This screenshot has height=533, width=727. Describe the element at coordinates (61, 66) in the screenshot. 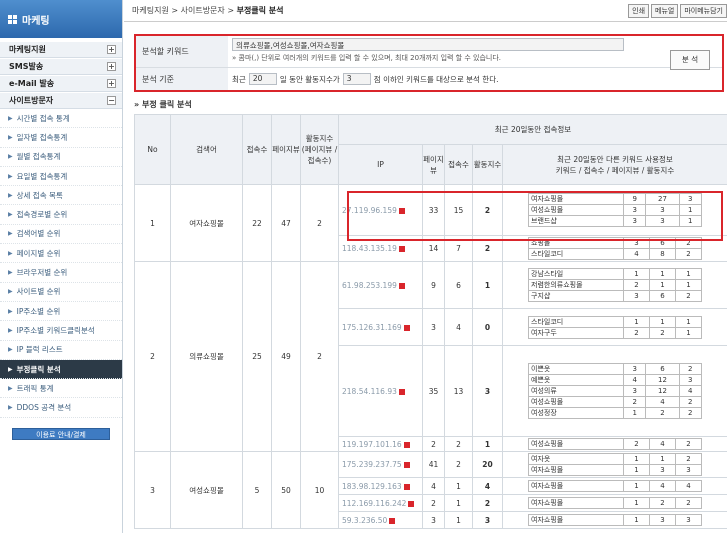

I see `sidebar-section-sms: SMS발송 +` at that location.